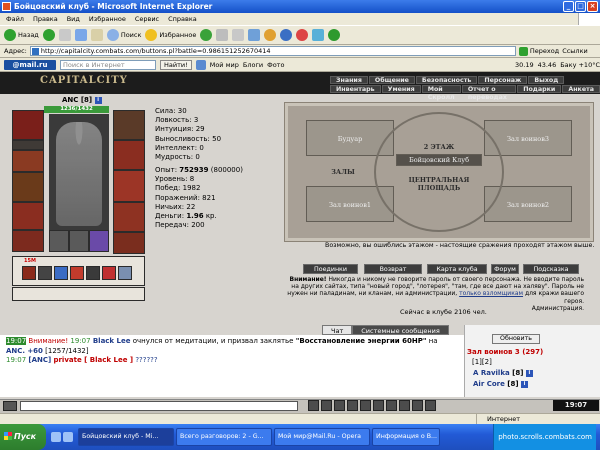 The height and width of the screenshot is (450, 600). I want to click on nav-exit: Выход, so click(546, 80).